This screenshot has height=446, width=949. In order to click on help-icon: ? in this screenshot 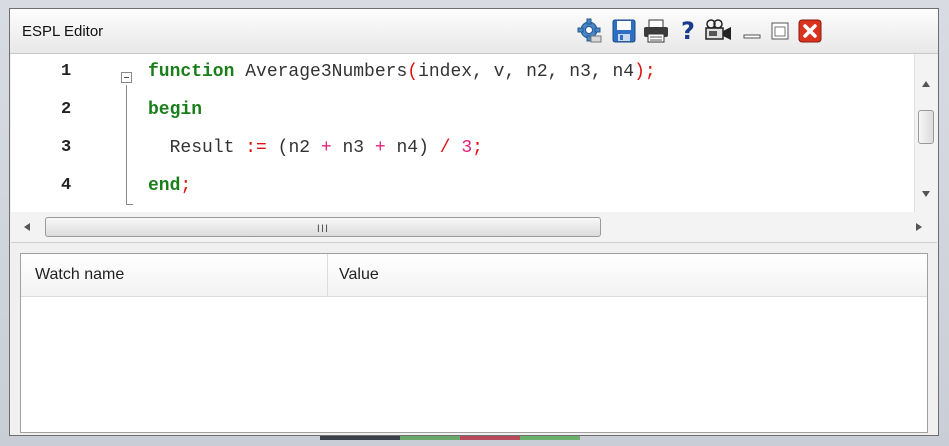, I will do `click(688, 31)`.